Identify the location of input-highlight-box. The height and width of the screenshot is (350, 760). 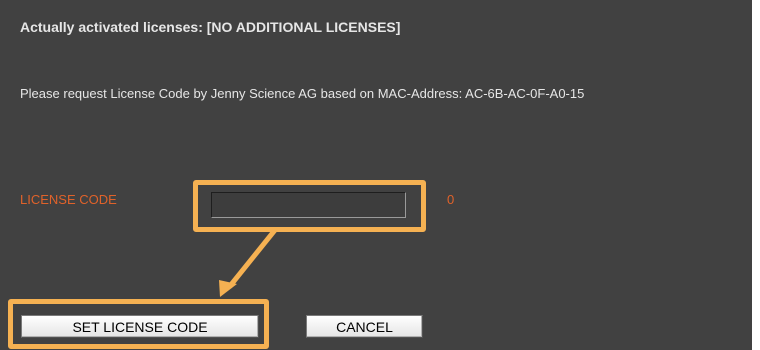
(309, 206).